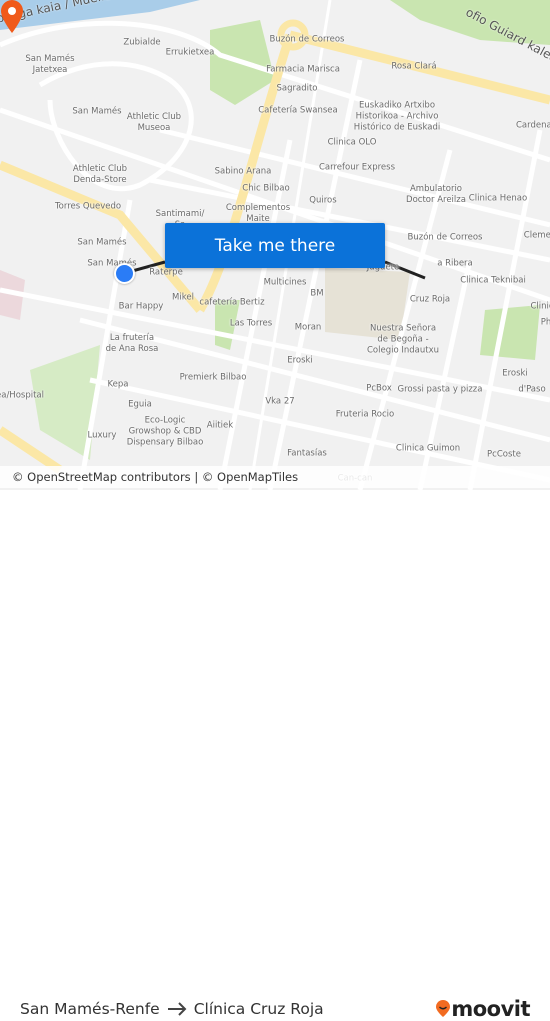 This screenshot has width=550, height=1021. Describe the element at coordinates (280, 401) in the screenshot. I see `map-poi-label: Vka 27` at that location.